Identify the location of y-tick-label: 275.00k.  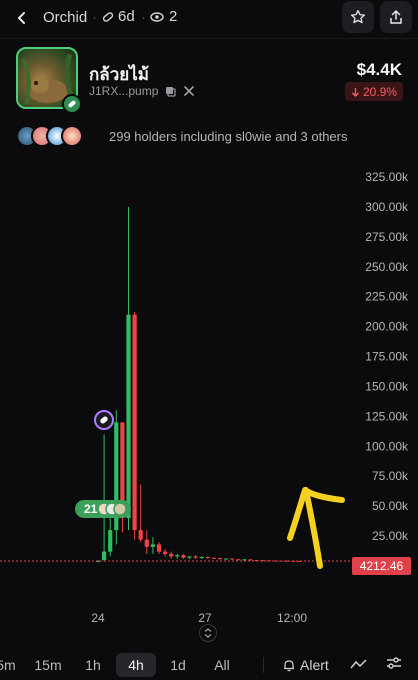
(387, 237).